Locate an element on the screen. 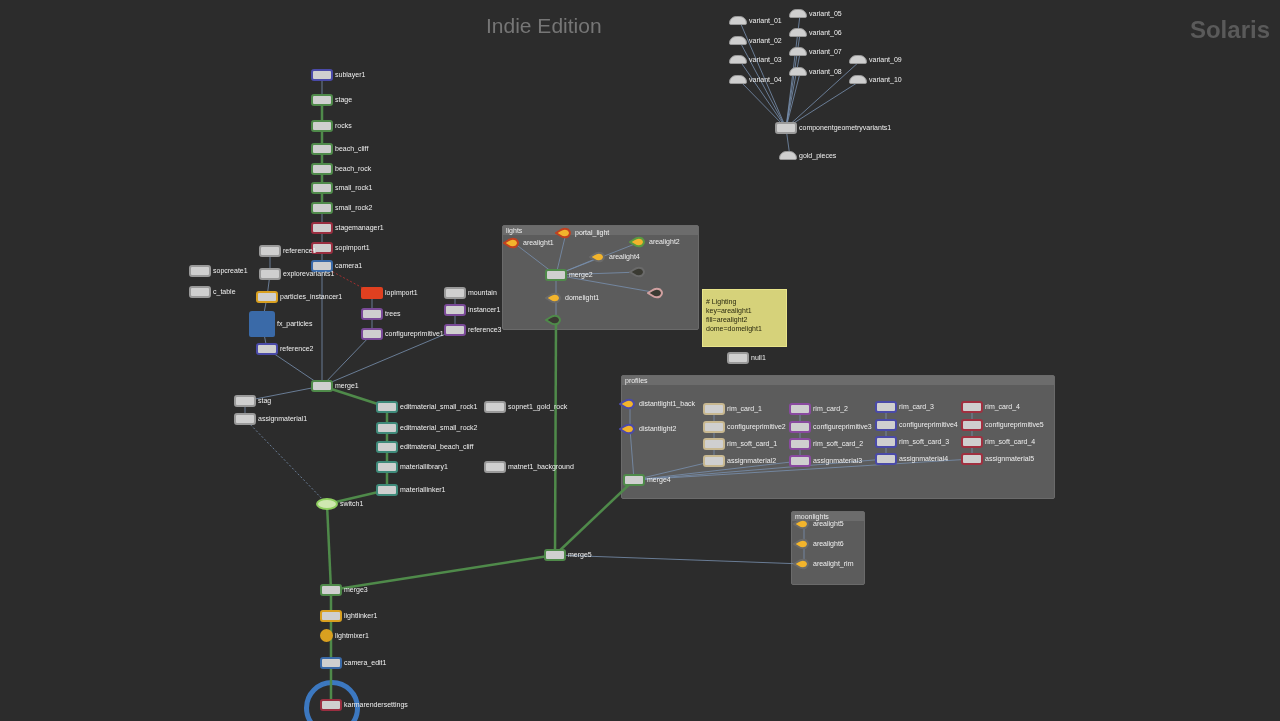 This screenshot has height=721, width=1280. edition-label: Indie Edition is located at coordinates (544, 26).